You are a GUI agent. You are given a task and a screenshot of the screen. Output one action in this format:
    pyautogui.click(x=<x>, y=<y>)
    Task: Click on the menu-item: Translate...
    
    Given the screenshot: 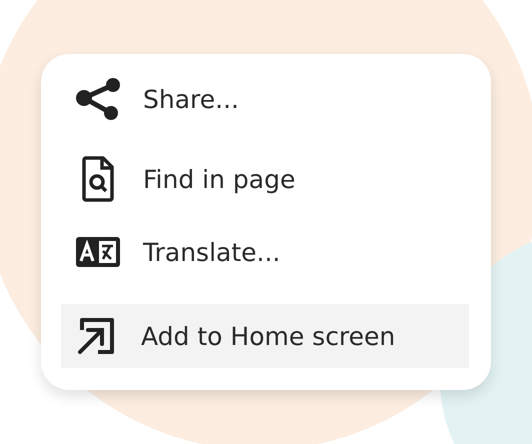 What is the action you would take?
    pyautogui.click(x=176, y=252)
    